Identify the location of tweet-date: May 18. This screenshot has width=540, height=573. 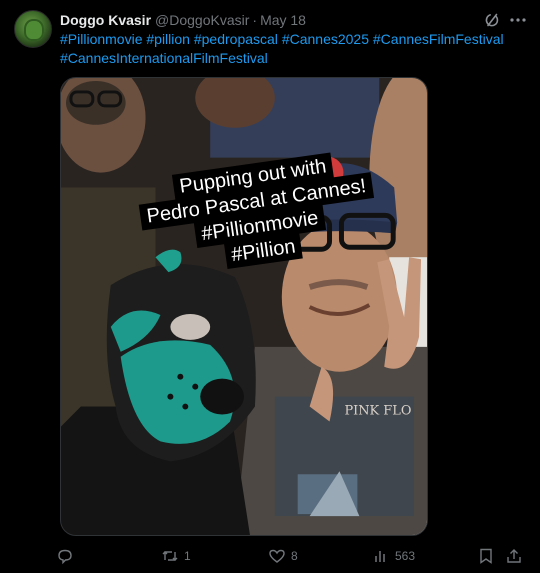
(283, 20).